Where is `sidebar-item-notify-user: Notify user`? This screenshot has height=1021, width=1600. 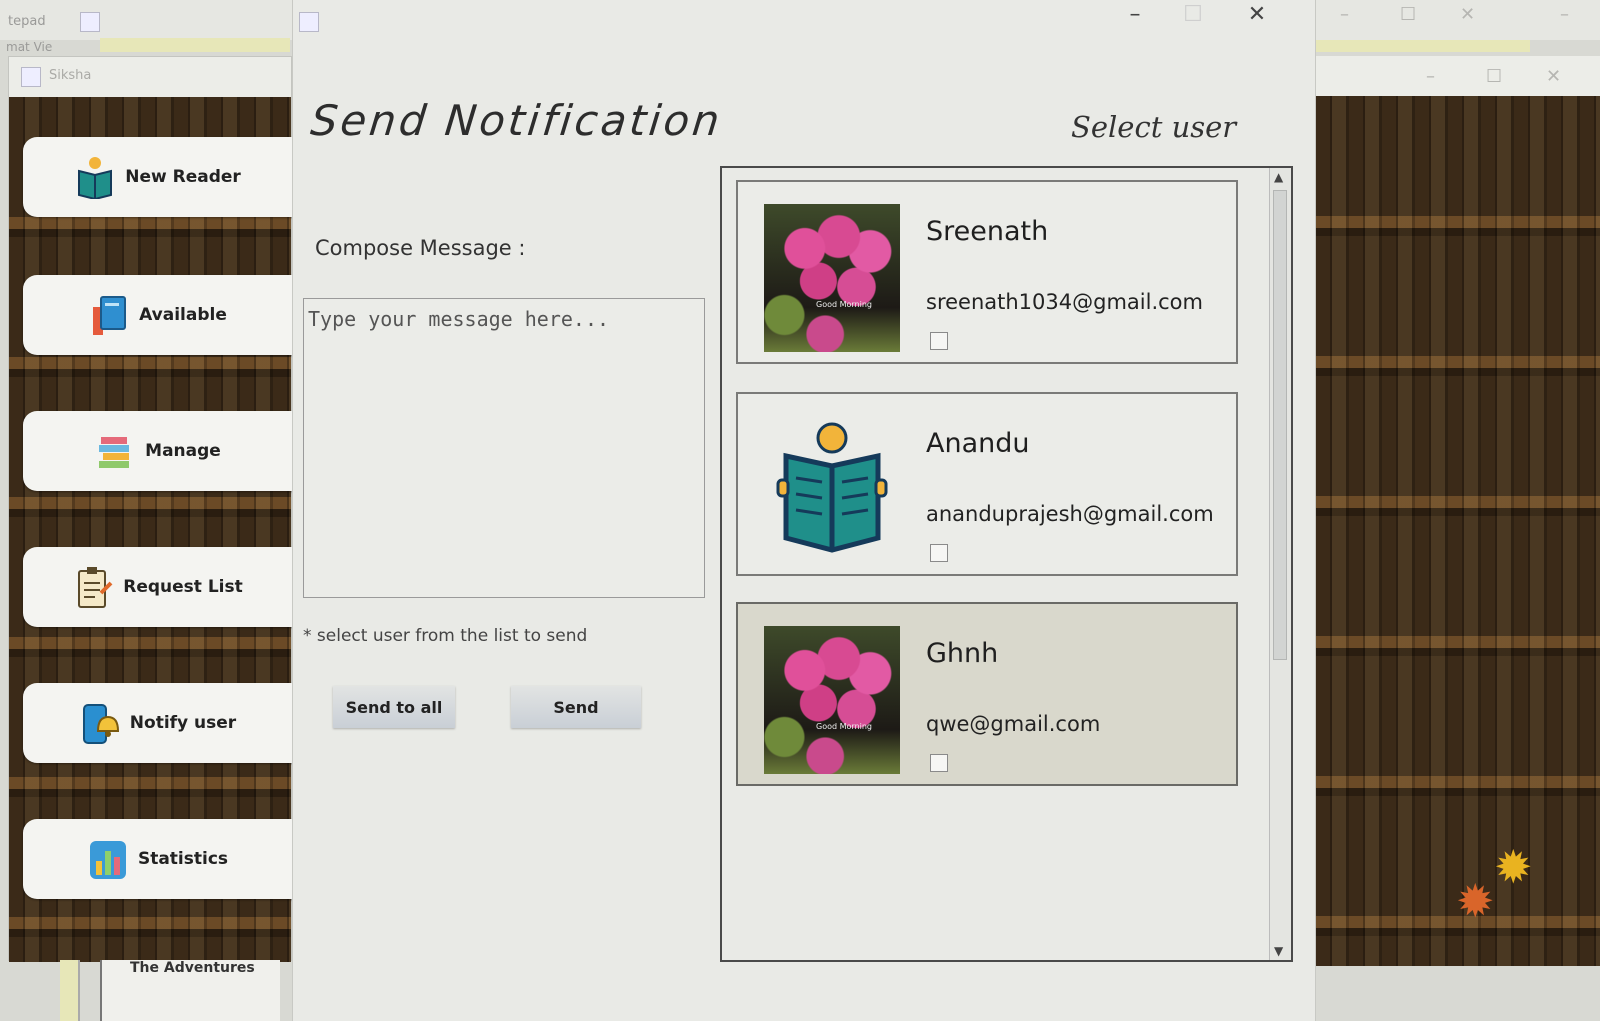
sidebar-item-notify-user: Notify user is located at coordinates (158, 723).